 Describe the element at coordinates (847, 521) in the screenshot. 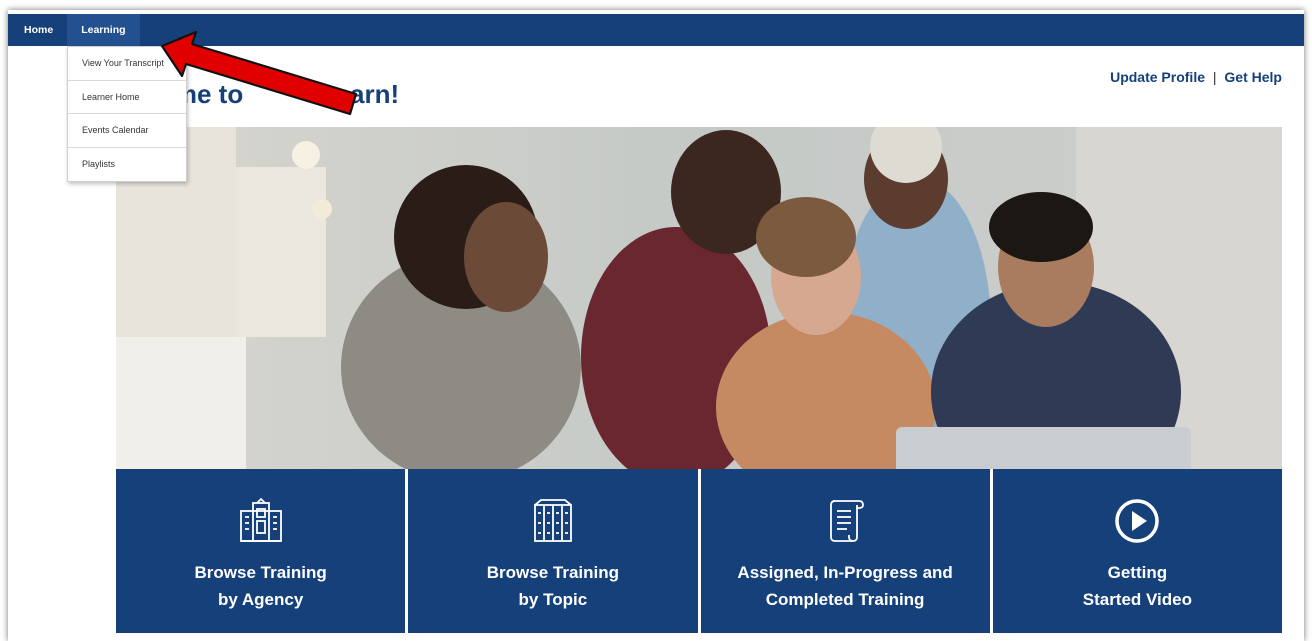

I see `scroll-icon` at that location.